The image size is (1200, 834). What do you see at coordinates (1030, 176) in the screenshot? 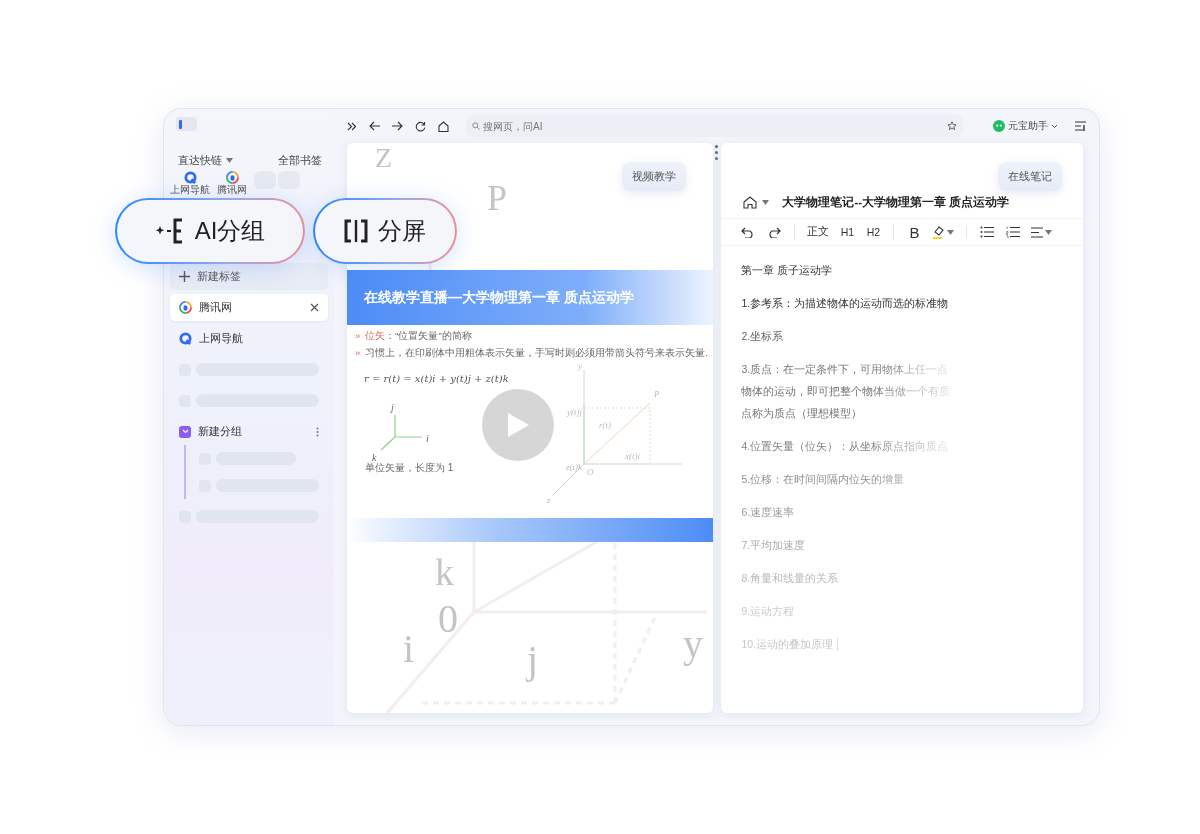
I see `pane-label: 在线笔记` at bounding box center [1030, 176].